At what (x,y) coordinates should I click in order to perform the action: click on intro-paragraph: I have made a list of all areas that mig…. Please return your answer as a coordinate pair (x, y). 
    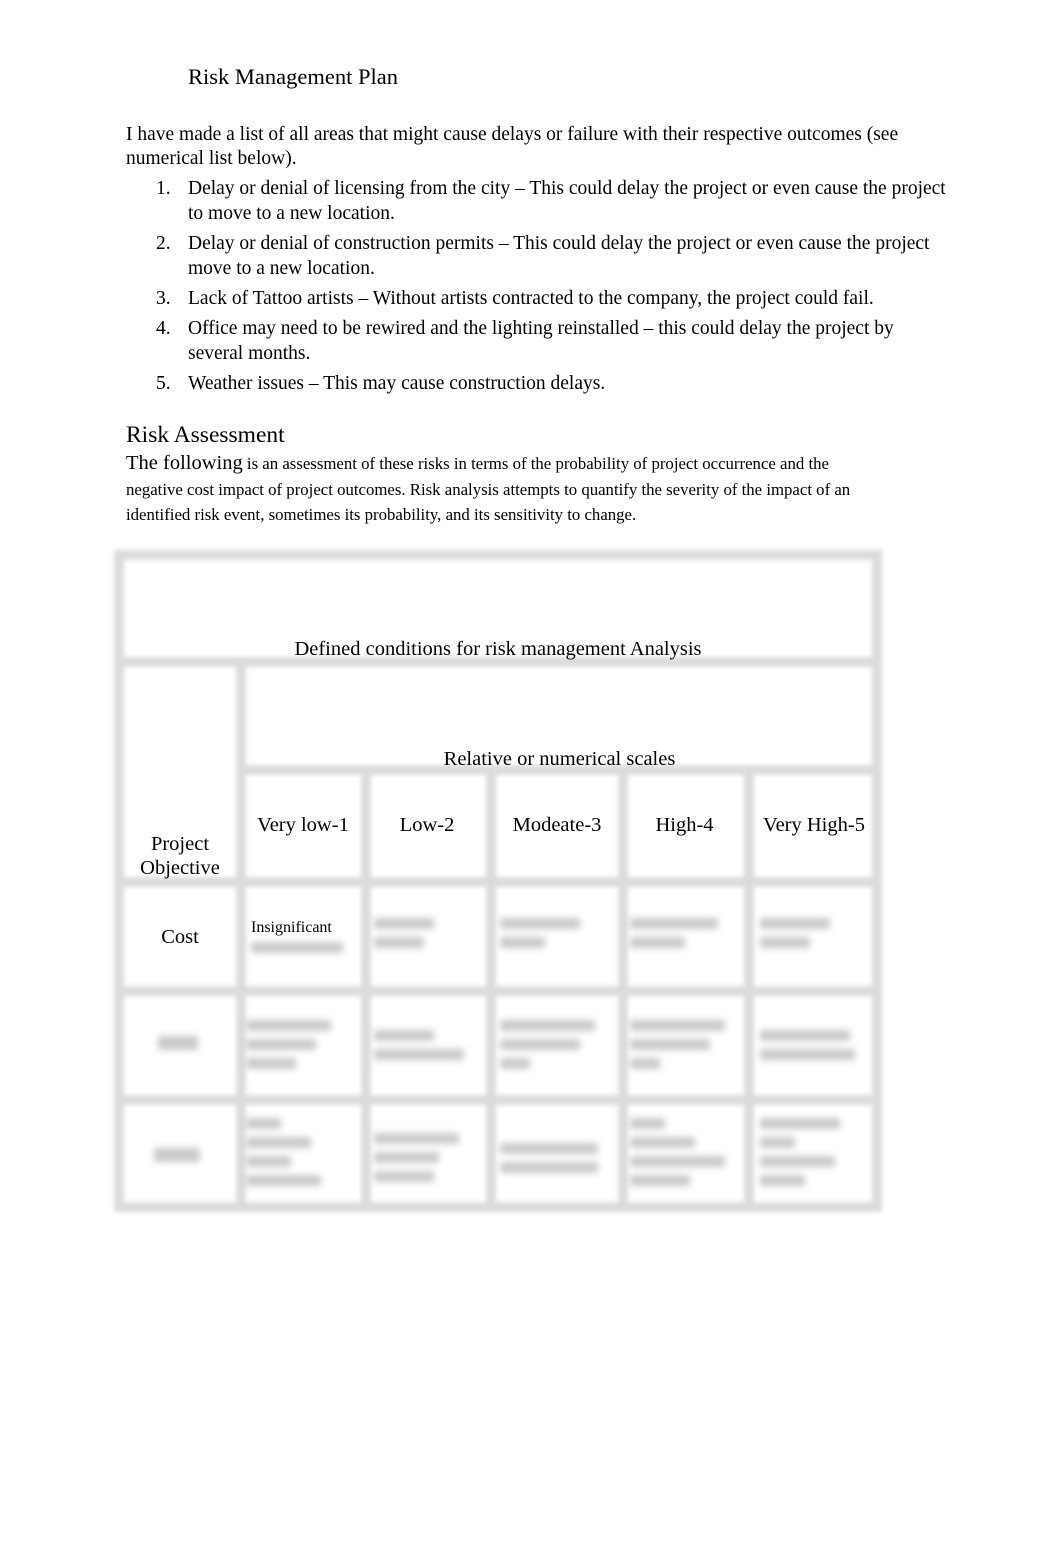
    Looking at the image, I should click on (512, 146).